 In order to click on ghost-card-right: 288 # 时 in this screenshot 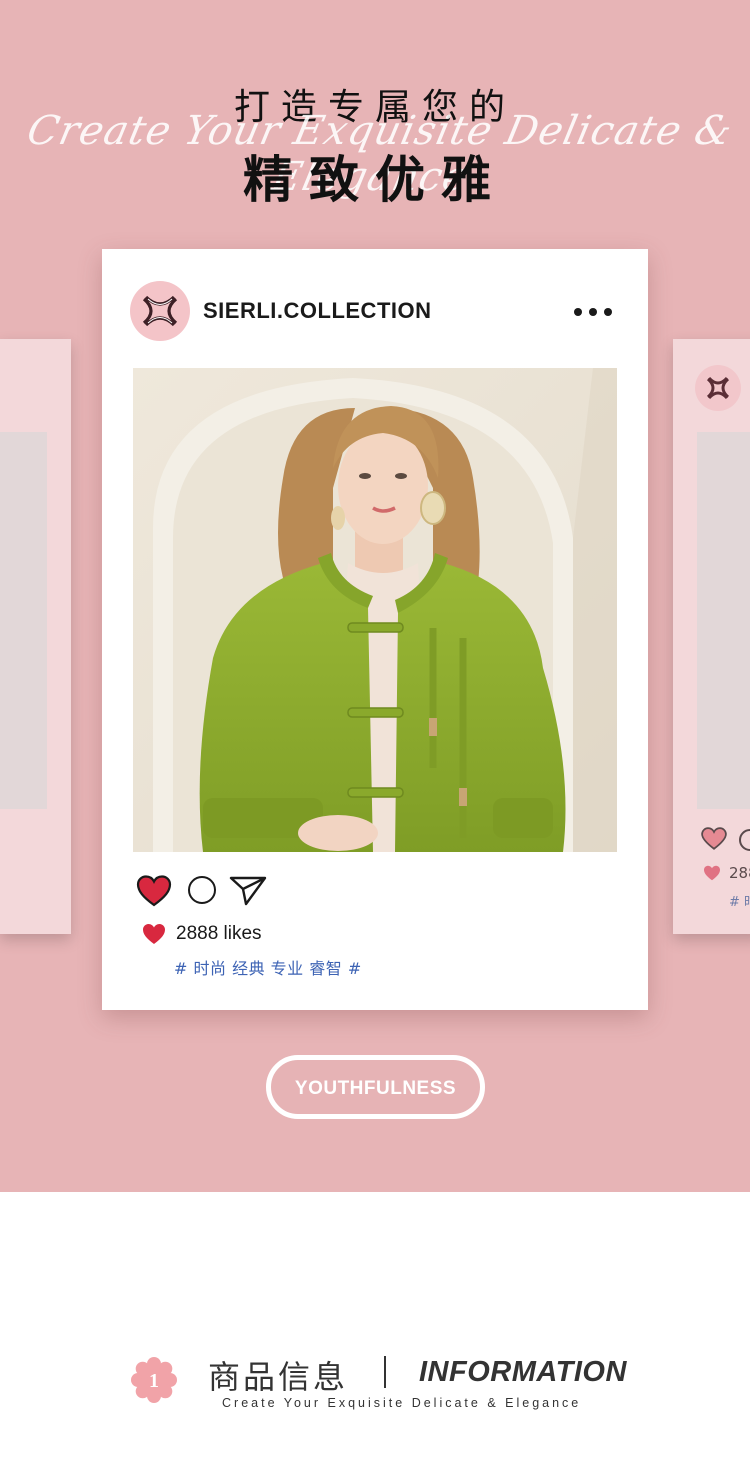, I will do `click(711, 636)`.